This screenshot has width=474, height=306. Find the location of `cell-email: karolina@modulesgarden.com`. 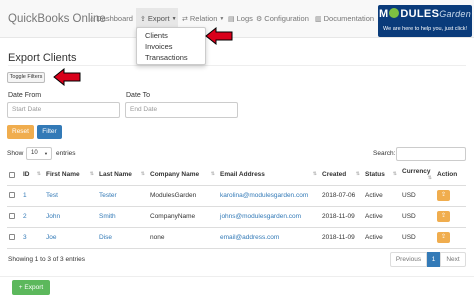

cell-email: karolina@modulesgarden.com is located at coordinates (269, 196).